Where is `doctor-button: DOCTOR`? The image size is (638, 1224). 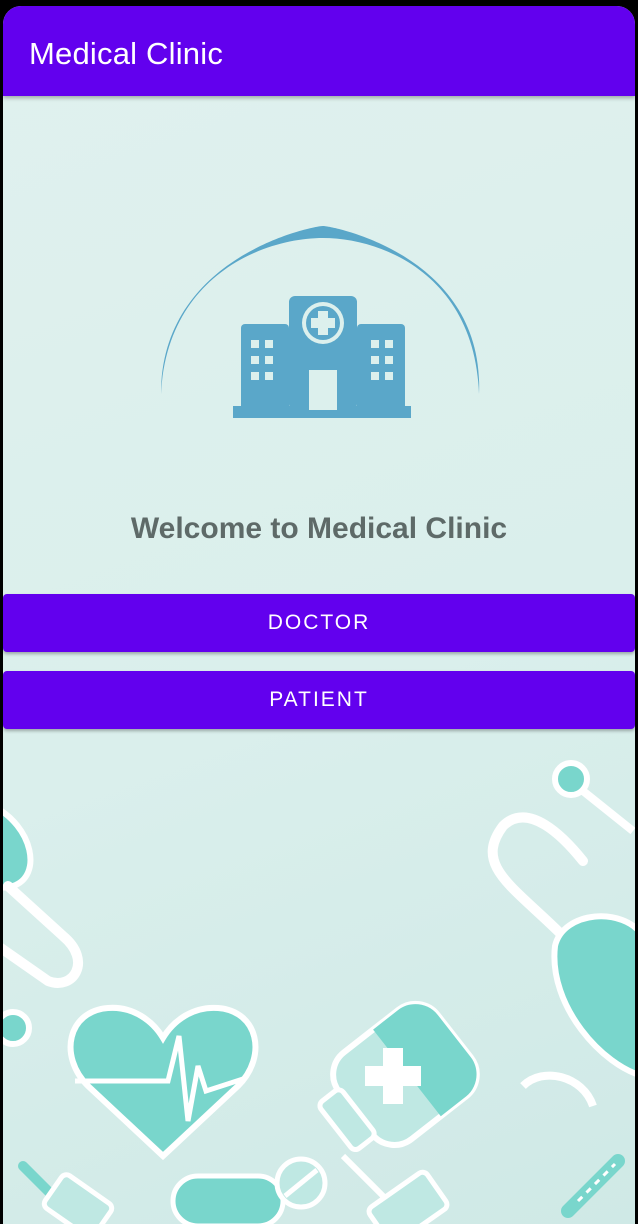
doctor-button: DOCTOR is located at coordinates (319, 623).